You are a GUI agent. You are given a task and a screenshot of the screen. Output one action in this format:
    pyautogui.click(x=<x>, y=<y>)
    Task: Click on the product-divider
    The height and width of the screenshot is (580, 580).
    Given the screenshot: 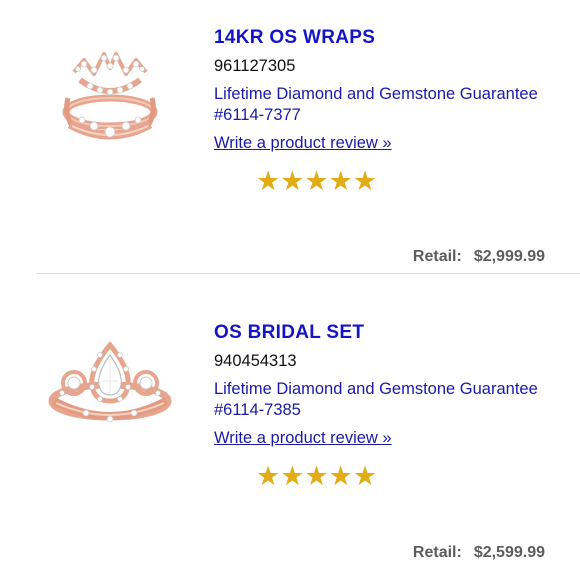 What is the action you would take?
    pyautogui.click(x=308, y=273)
    